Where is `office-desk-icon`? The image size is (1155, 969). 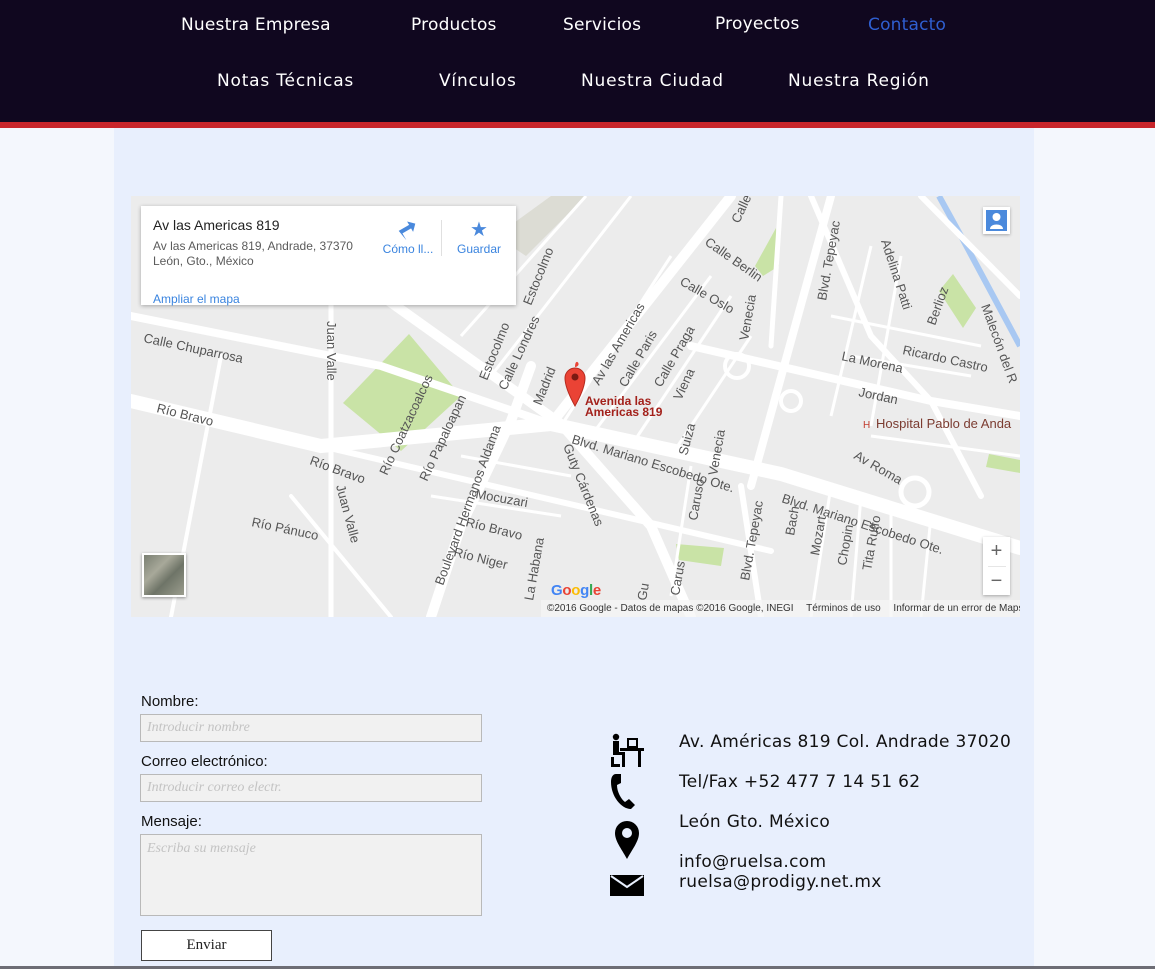 office-desk-icon is located at coordinates (627, 750).